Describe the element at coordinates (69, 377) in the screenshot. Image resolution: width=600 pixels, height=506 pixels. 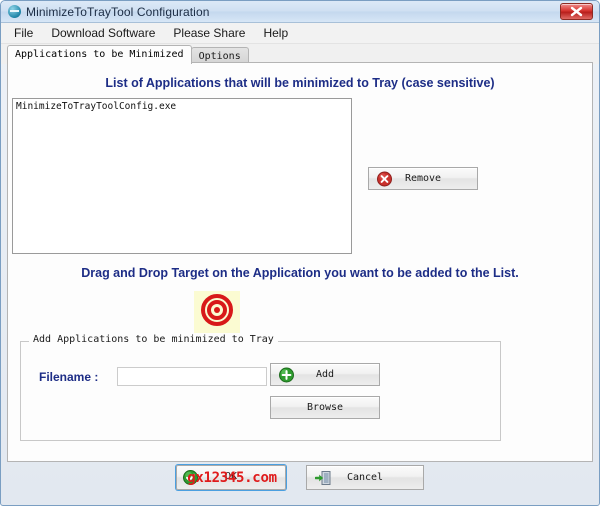
I see `filename-label: Filename :` at that location.